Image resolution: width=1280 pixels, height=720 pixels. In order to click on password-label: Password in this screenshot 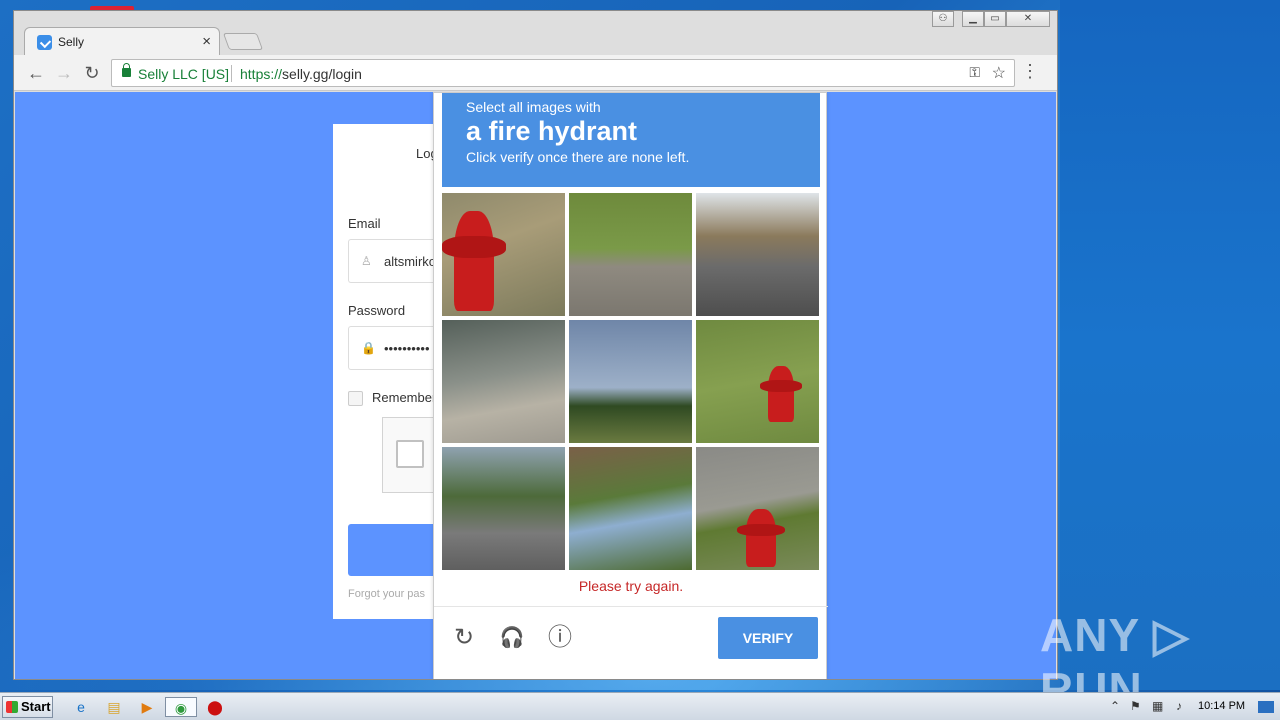, I will do `click(377, 310)`.